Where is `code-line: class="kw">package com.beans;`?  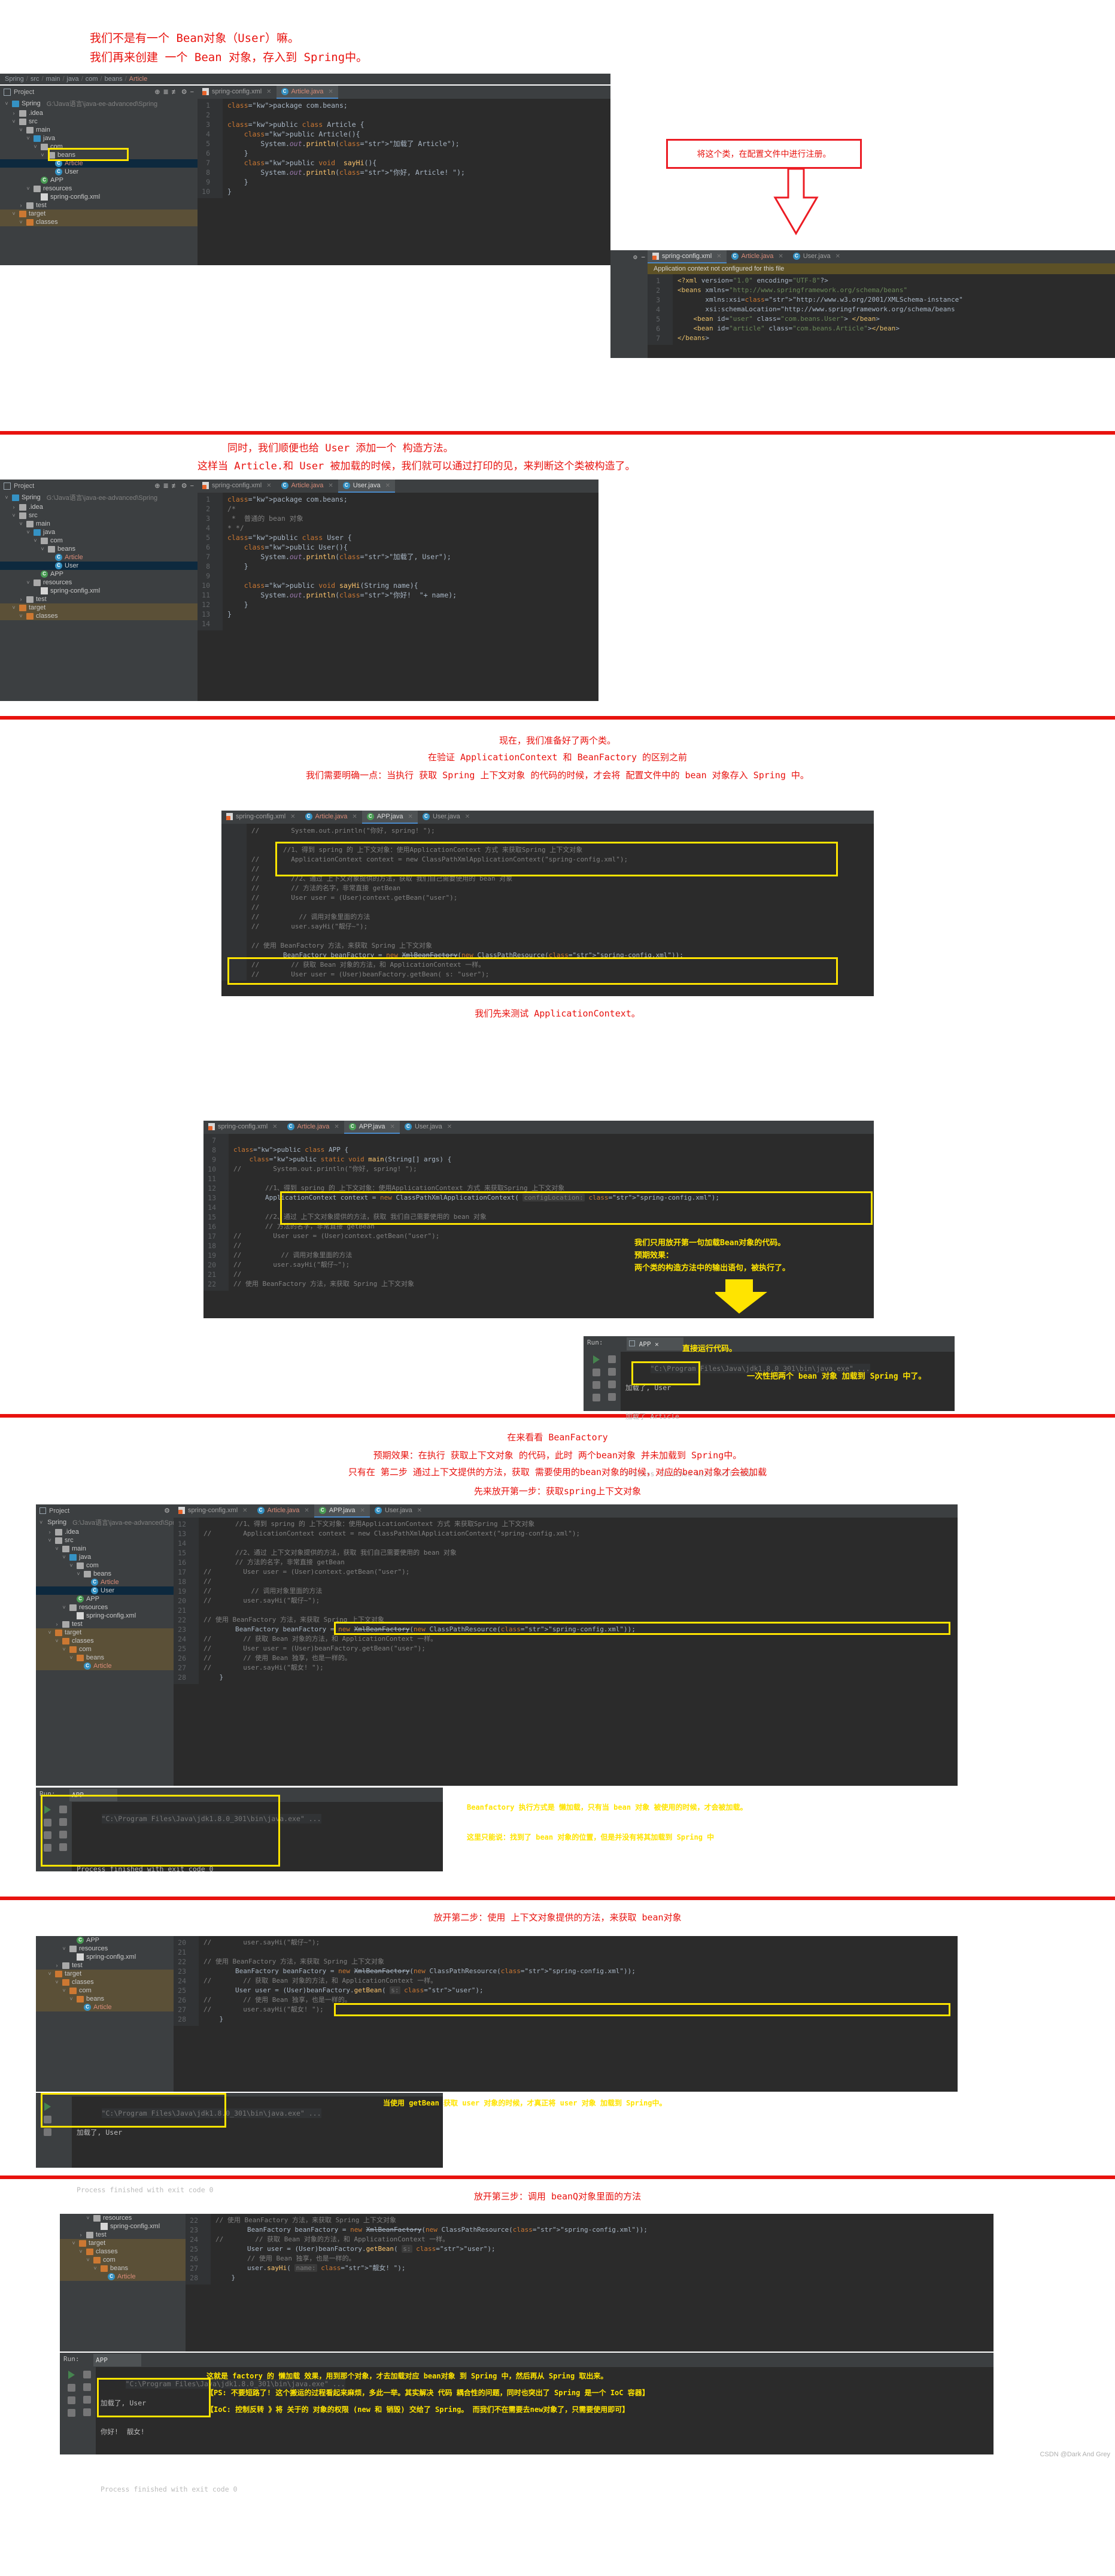
code-line: class="kw">package com.beans; is located at coordinates (418, 105).